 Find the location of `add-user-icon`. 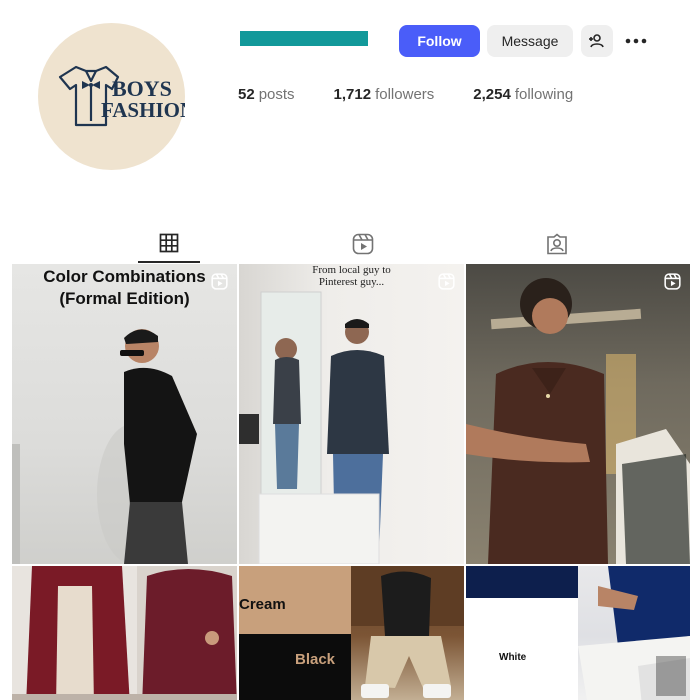

add-user-icon is located at coordinates (596, 41).